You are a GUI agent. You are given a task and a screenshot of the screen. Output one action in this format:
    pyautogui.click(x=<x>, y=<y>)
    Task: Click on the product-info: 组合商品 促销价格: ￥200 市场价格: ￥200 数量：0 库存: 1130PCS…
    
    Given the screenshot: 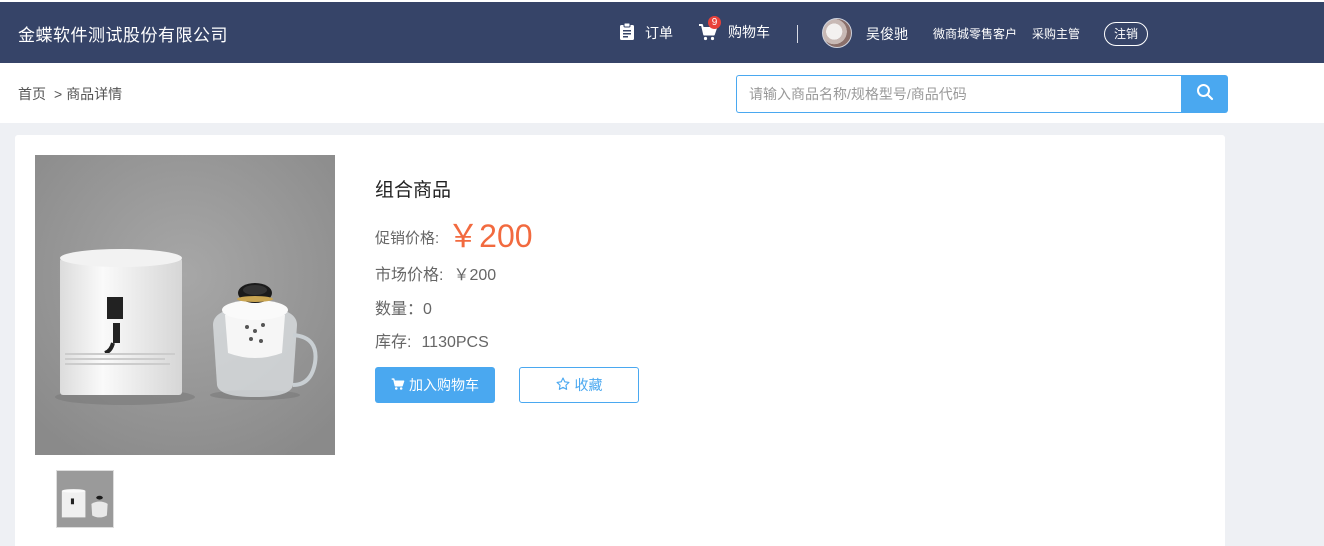 What is the action you would take?
    pyautogui.click(x=507, y=289)
    